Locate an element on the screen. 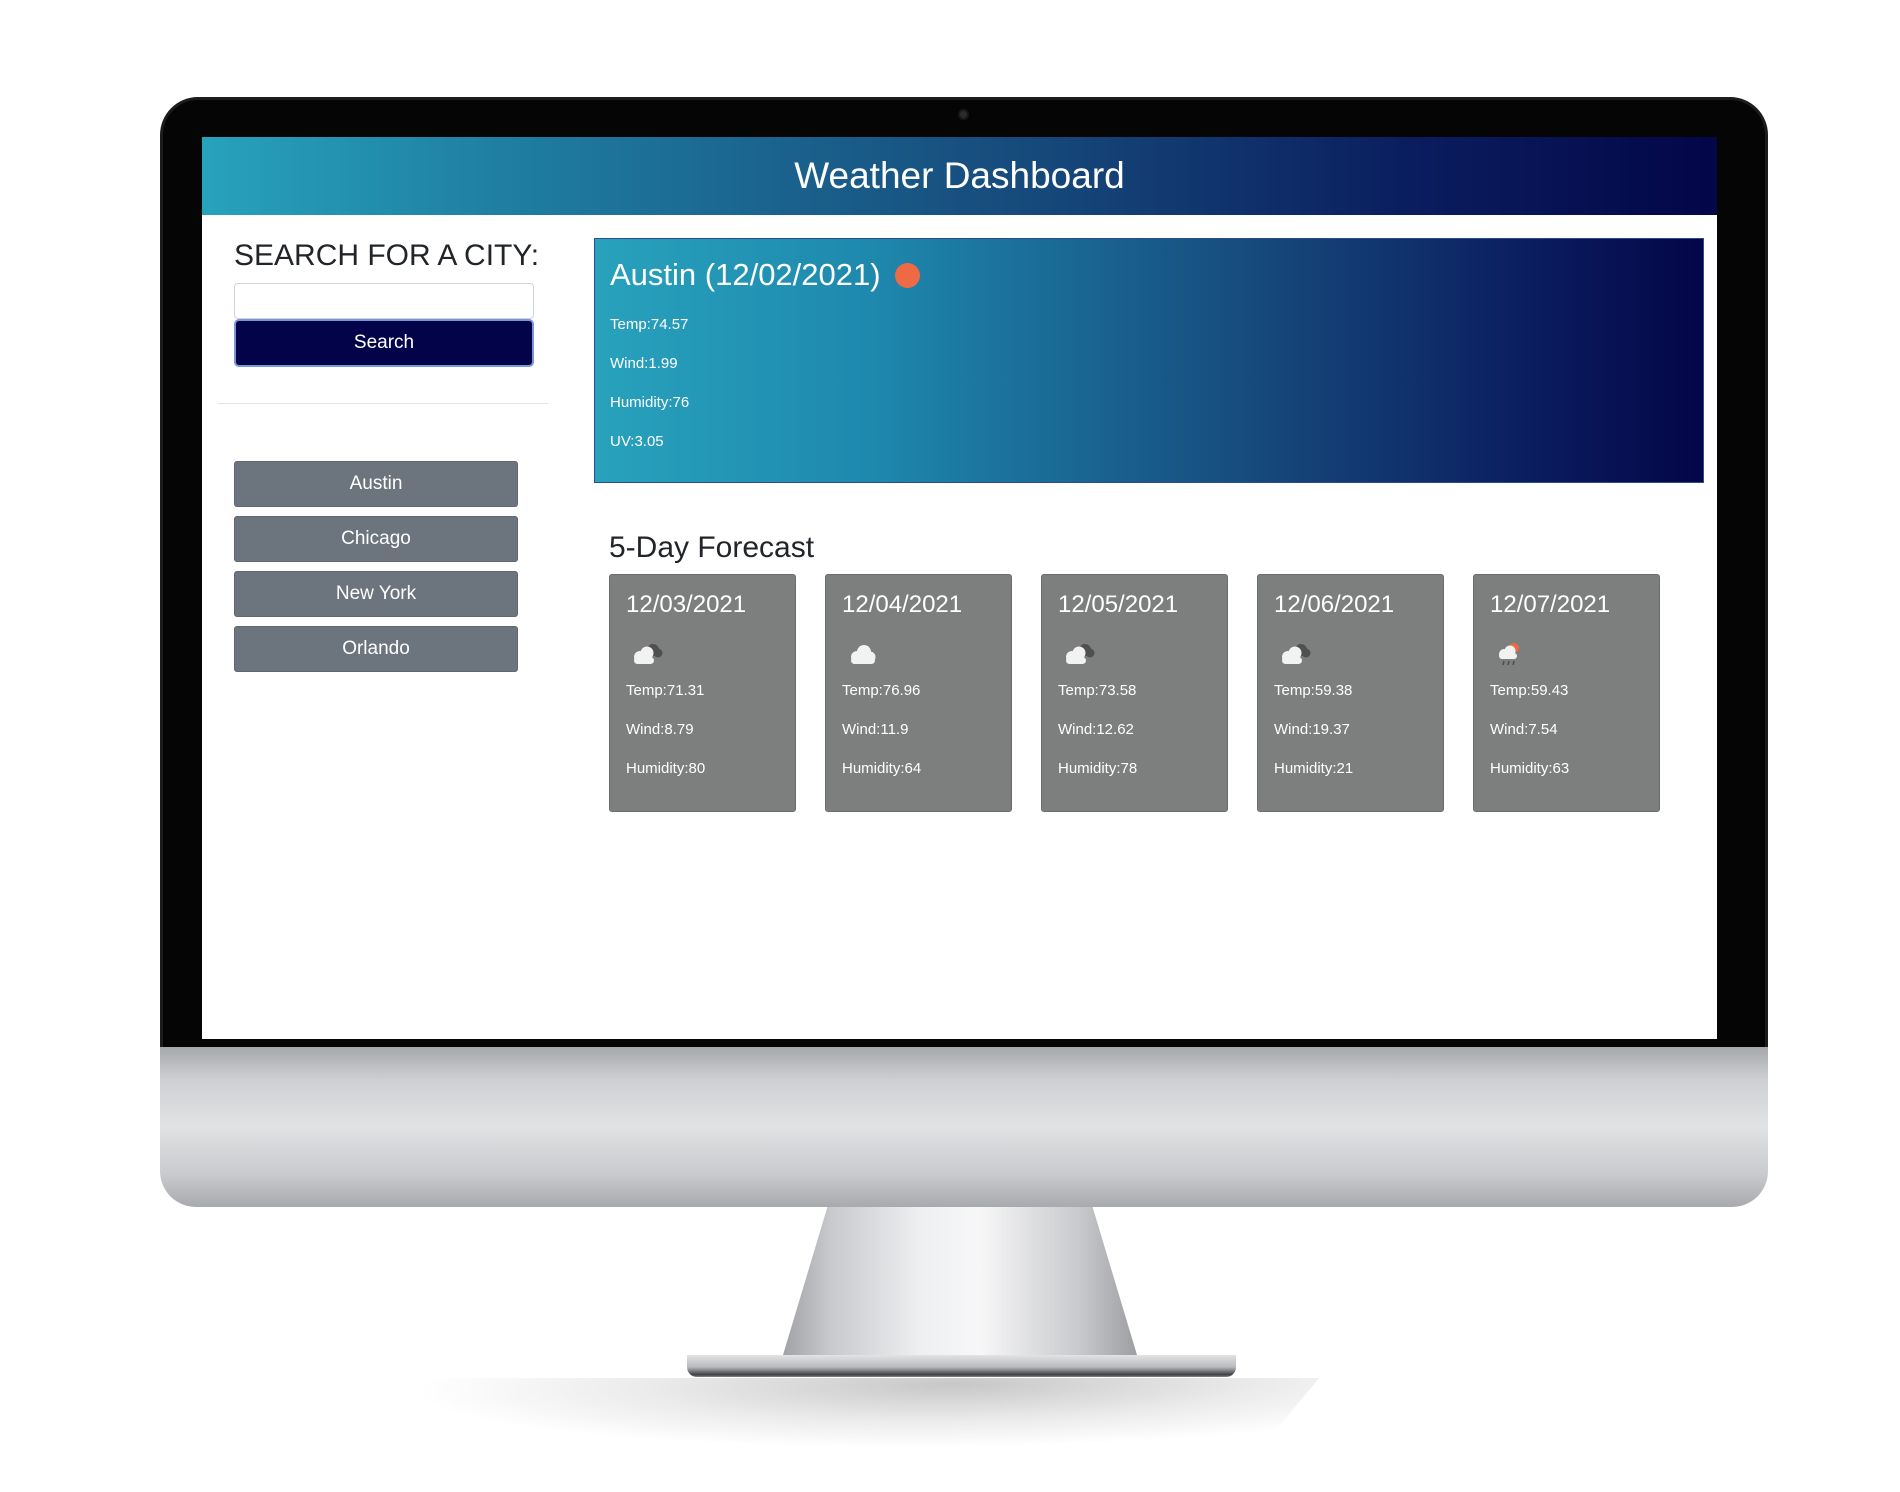  forecast-date: 12/06/2021 is located at coordinates (1334, 604).